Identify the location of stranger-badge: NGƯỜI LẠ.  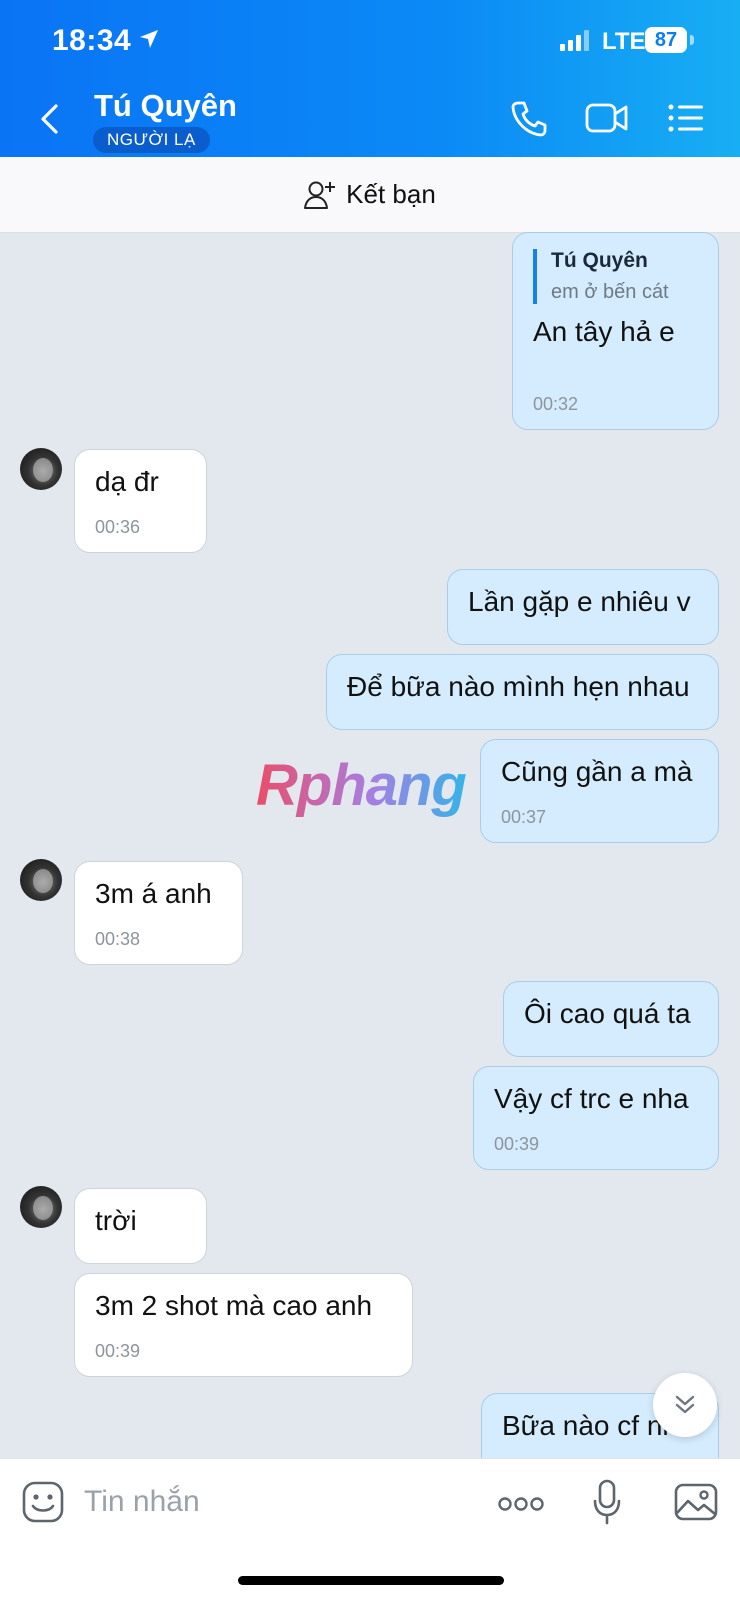
(151, 140).